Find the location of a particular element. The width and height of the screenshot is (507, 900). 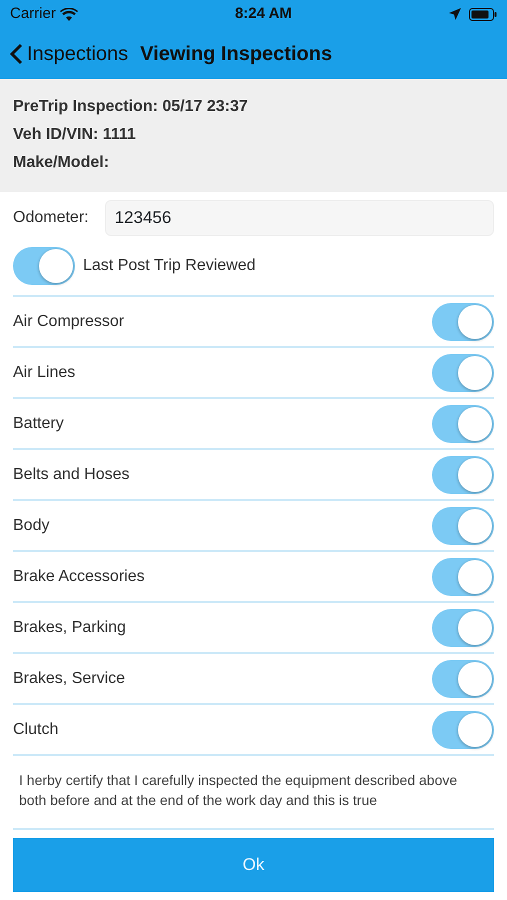

carrier-name: Carrier is located at coordinates (33, 14).